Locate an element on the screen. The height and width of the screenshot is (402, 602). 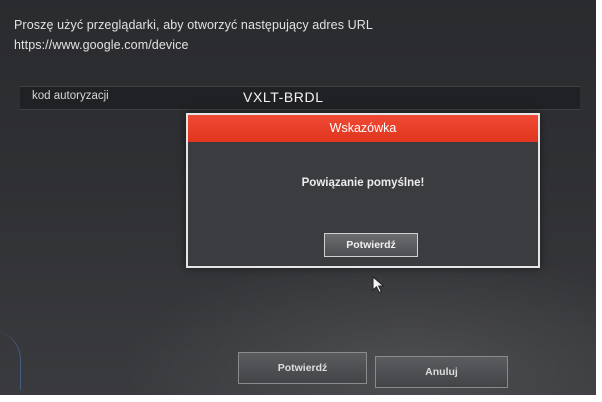
auth-code-row: kod autoryzacji VXLT-BRDL is located at coordinates (300, 98).